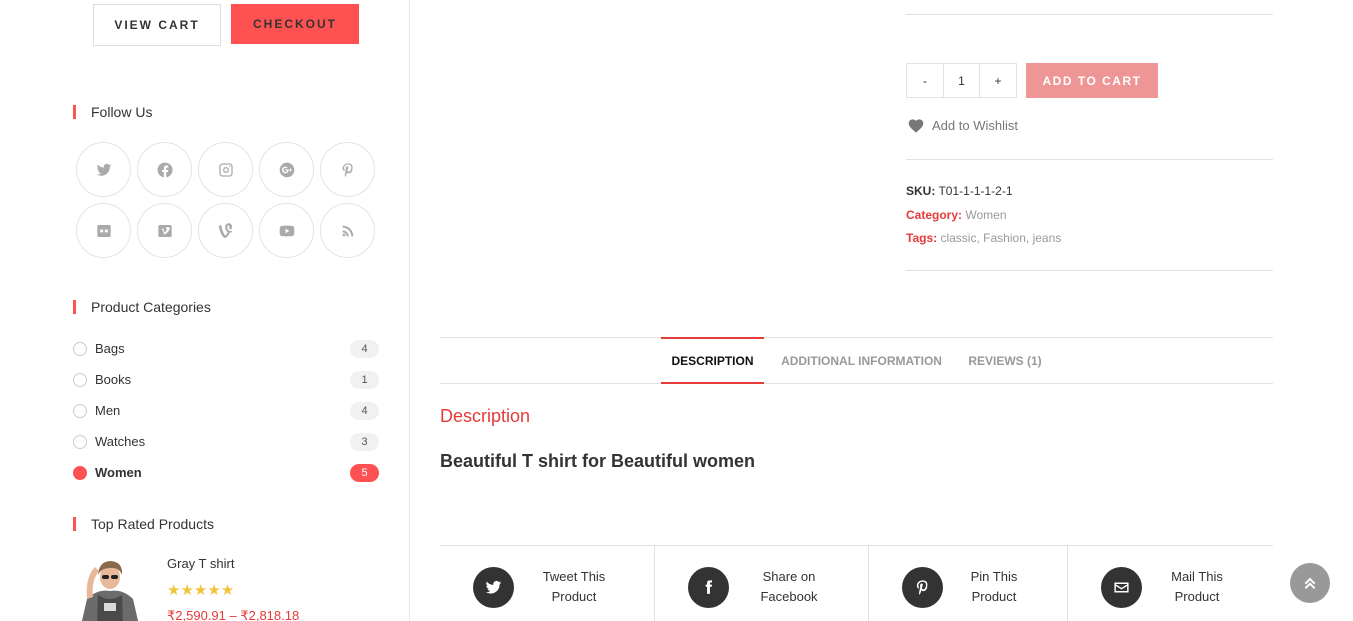 This screenshot has width=1353, height=621. I want to click on vimeo-link, so click(164, 230).